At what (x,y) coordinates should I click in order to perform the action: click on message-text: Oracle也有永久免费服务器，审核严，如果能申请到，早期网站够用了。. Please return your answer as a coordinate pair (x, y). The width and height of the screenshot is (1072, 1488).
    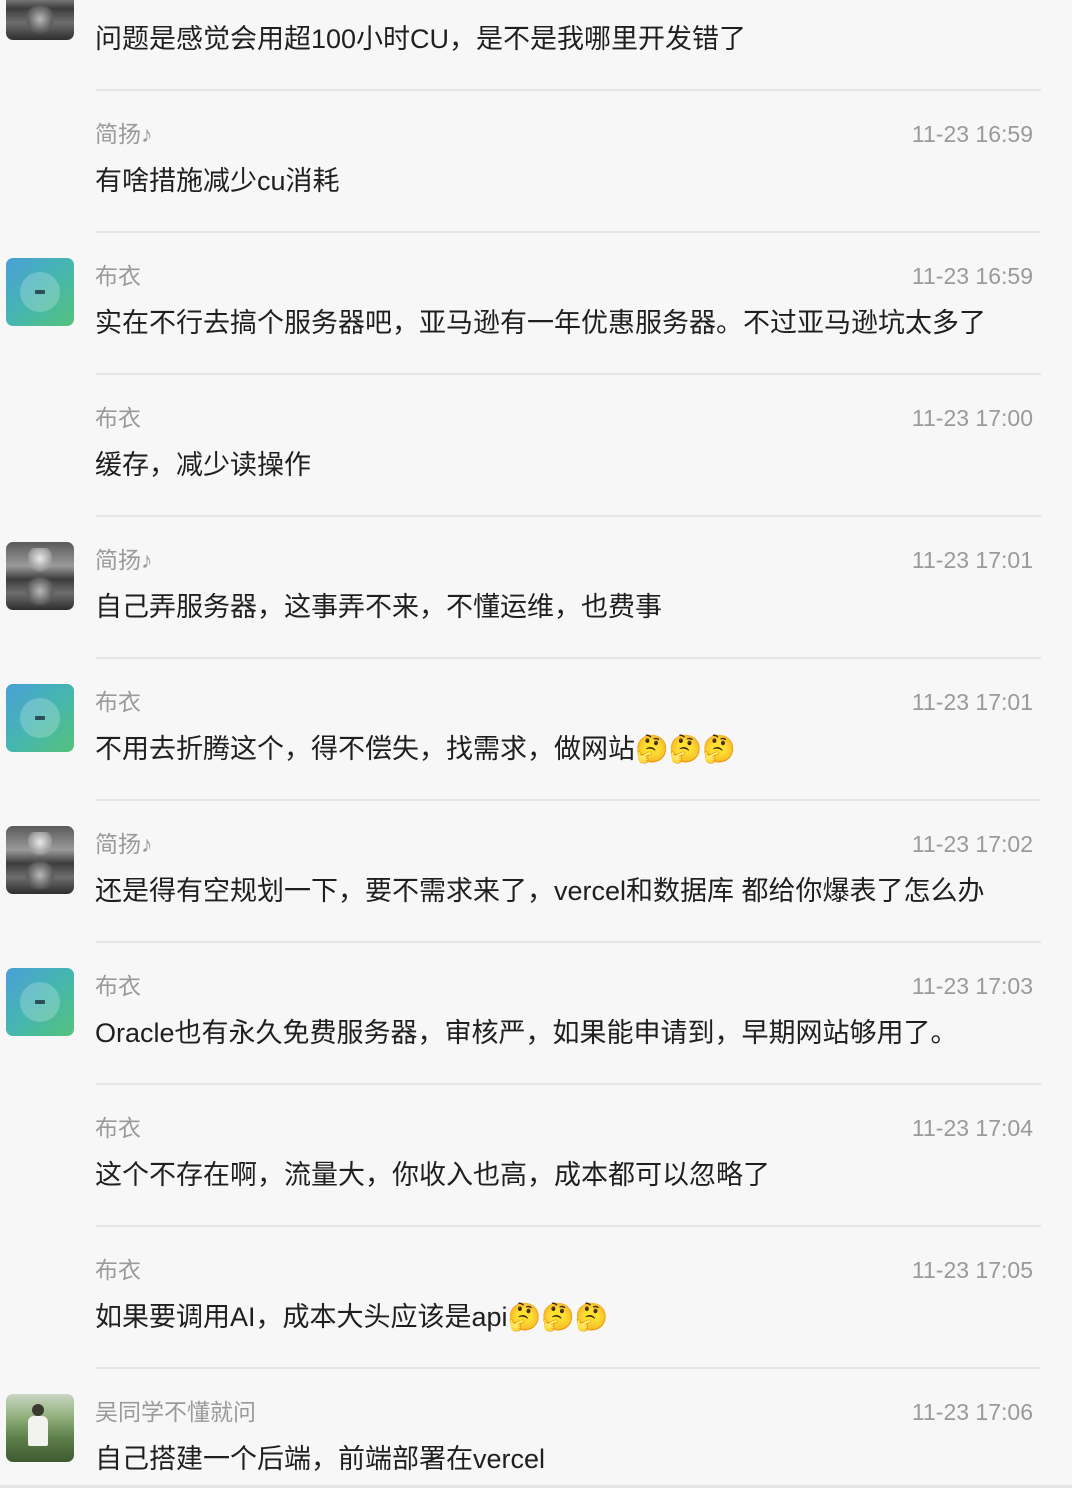
    Looking at the image, I should click on (526, 1033).